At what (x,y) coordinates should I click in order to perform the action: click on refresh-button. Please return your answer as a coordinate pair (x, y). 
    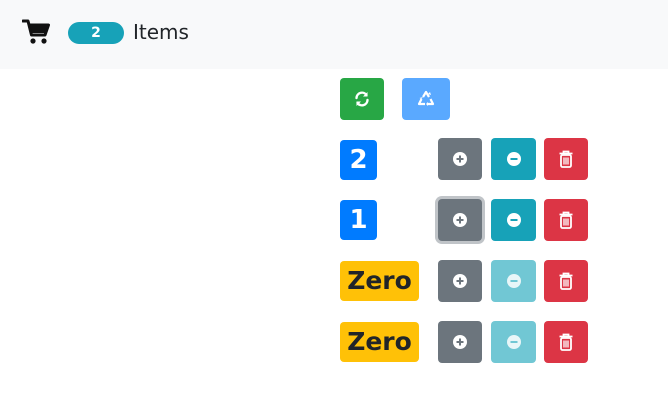
    Looking at the image, I should click on (362, 99).